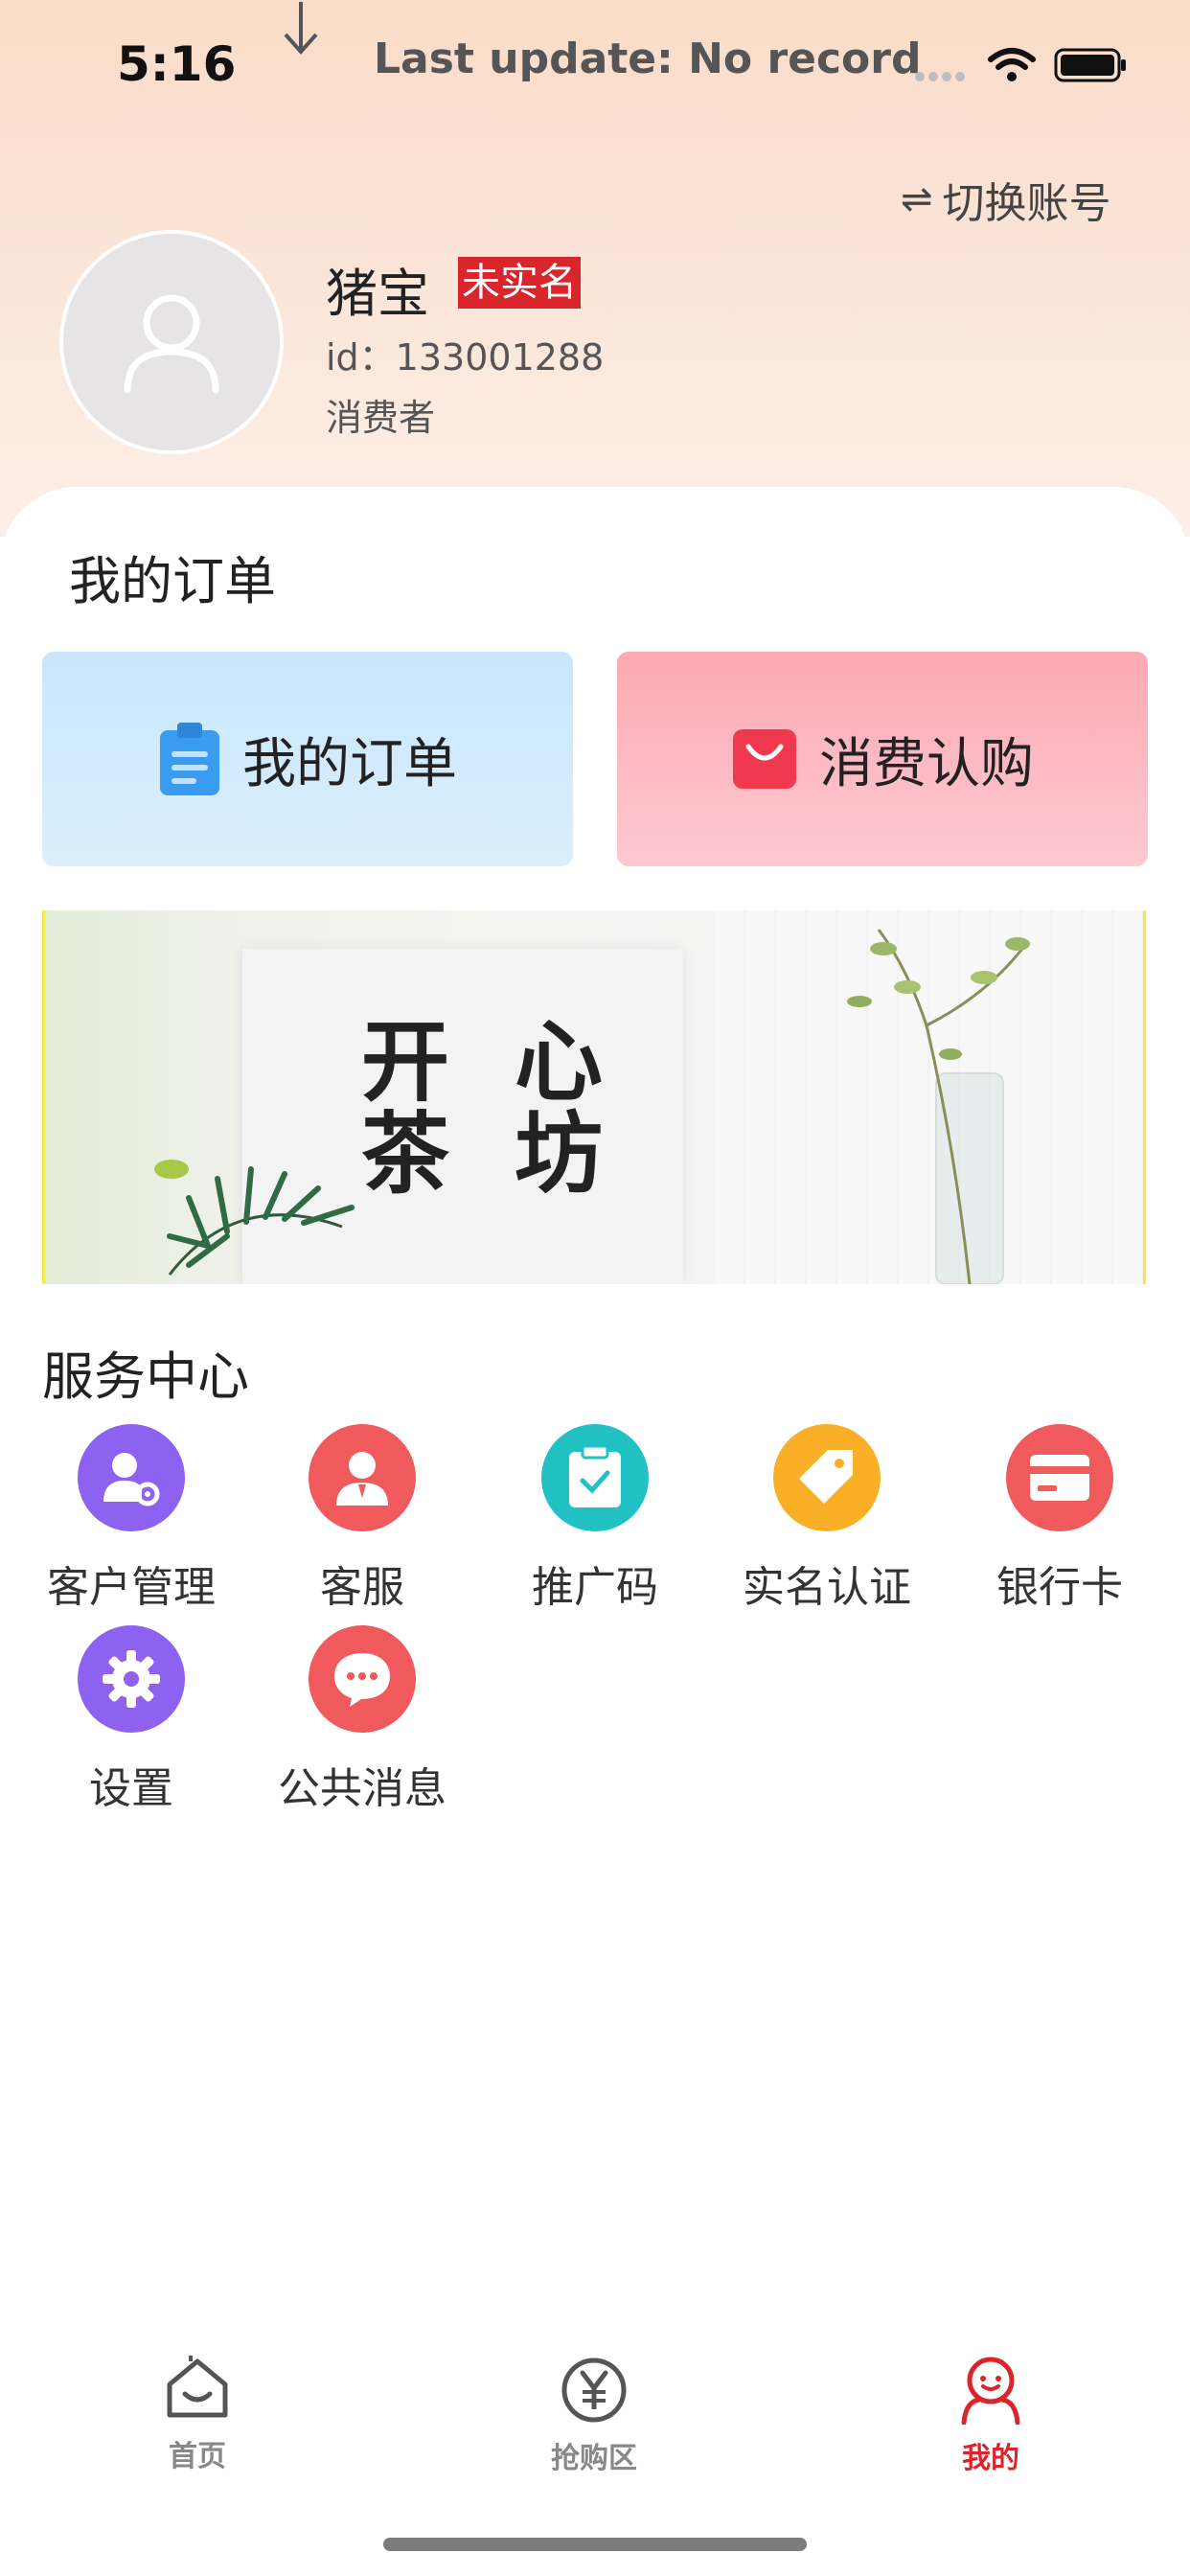 This screenshot has height=2576, width=1190. I want to click on service-label: 客户管理, so click(132, 1587).